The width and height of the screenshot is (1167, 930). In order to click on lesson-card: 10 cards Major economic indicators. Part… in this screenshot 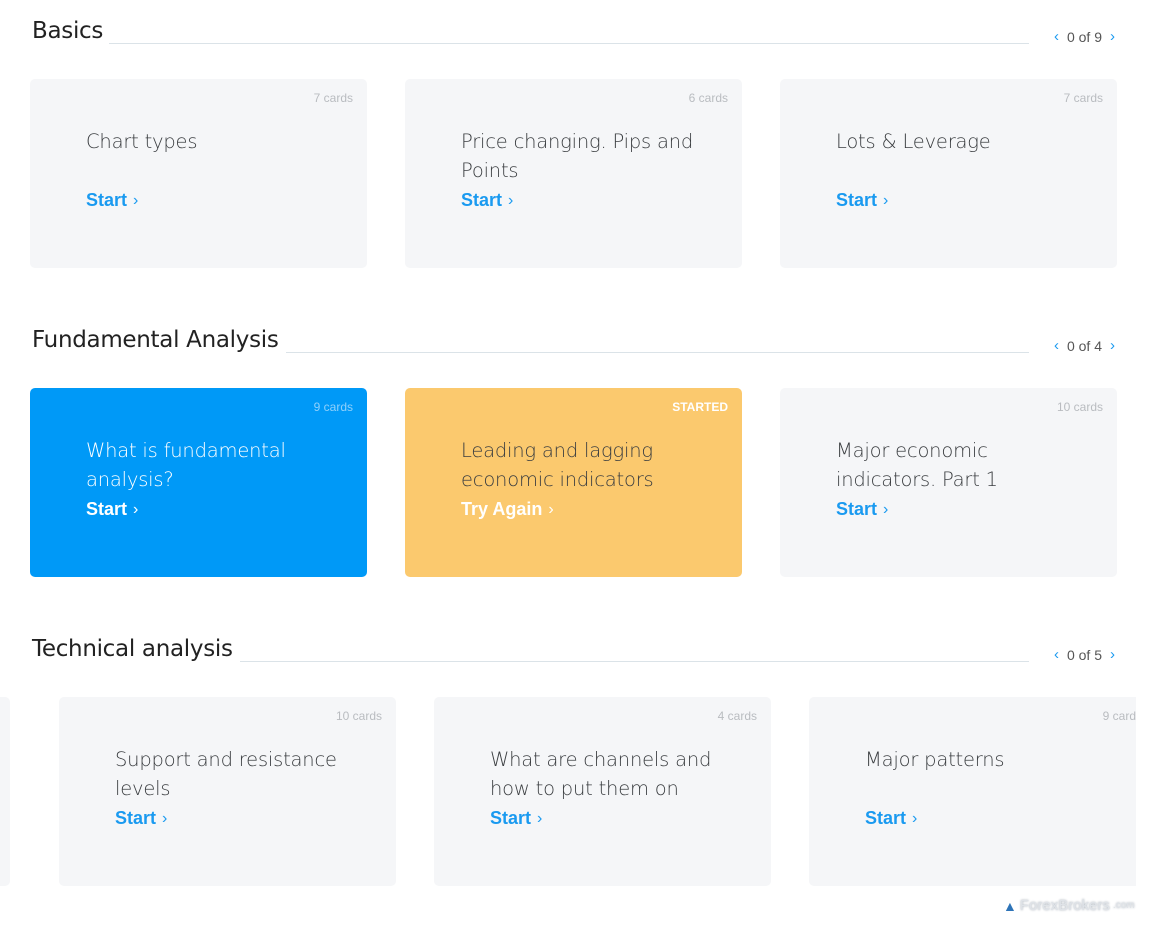, I will do `click(948, 482)`.